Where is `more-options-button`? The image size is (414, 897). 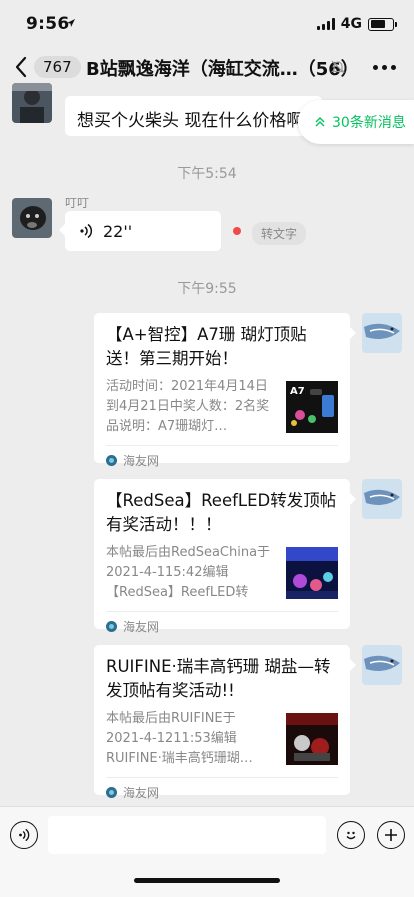 more-options-button is located at coordinates (384, 67).